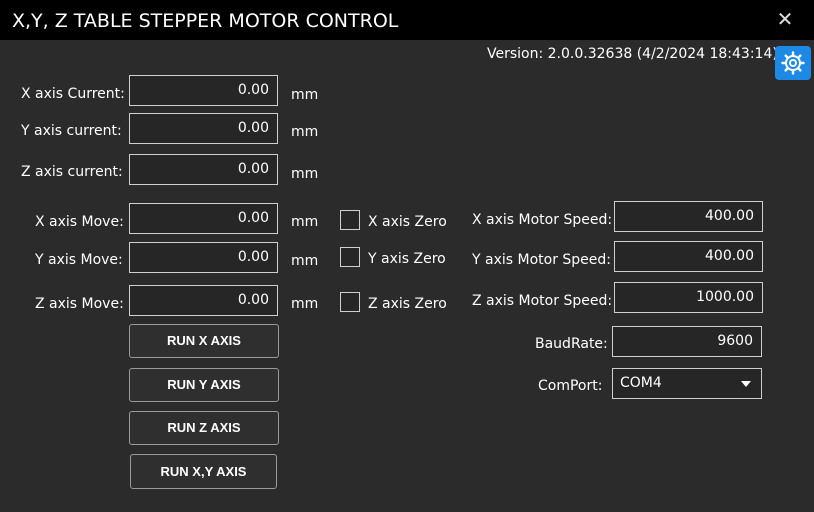 This screenshot has height=512, width=814. I want to click on z-speed-field: 1000.00, so click(688, 297).